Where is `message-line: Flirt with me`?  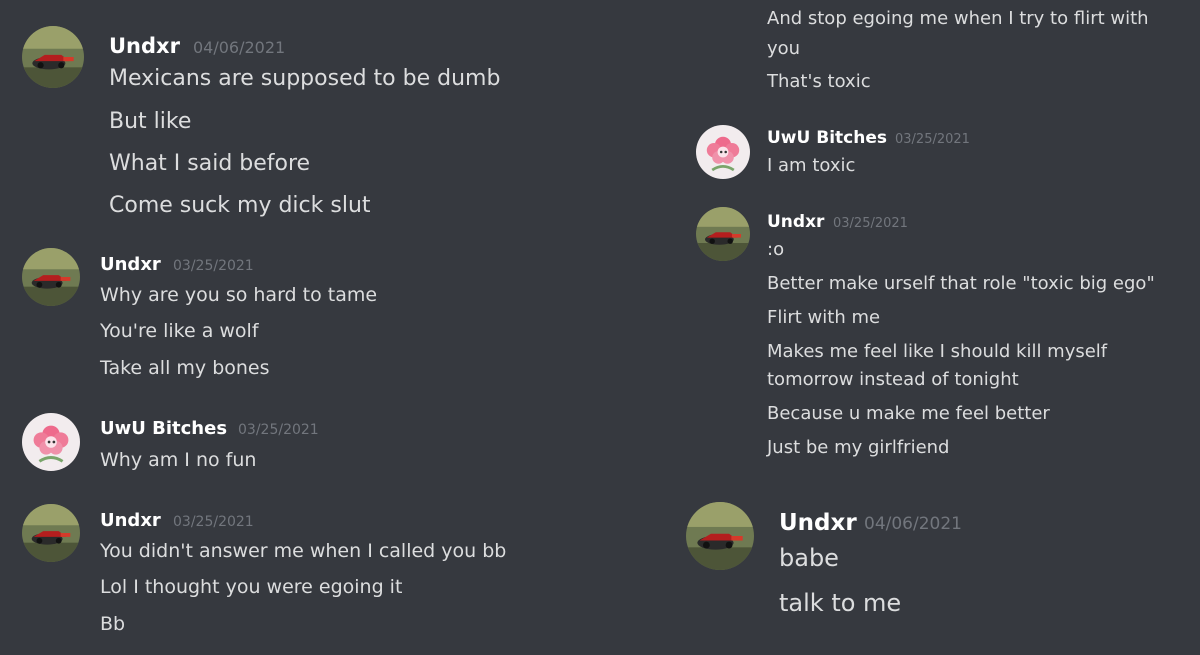 message-line: Flirt with me is located at coordinates (824, 317).